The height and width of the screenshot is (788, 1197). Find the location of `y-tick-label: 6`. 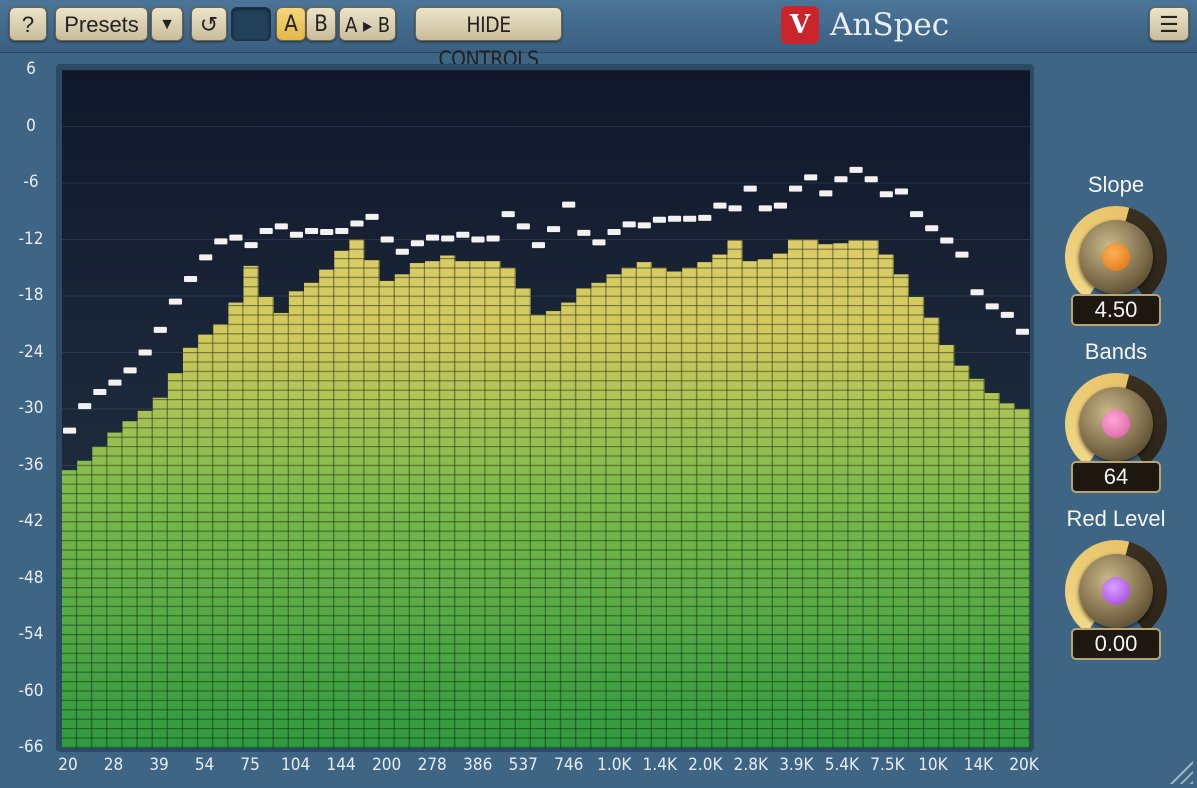

y-tick-label: 6 is located at coordinates (31, 69).